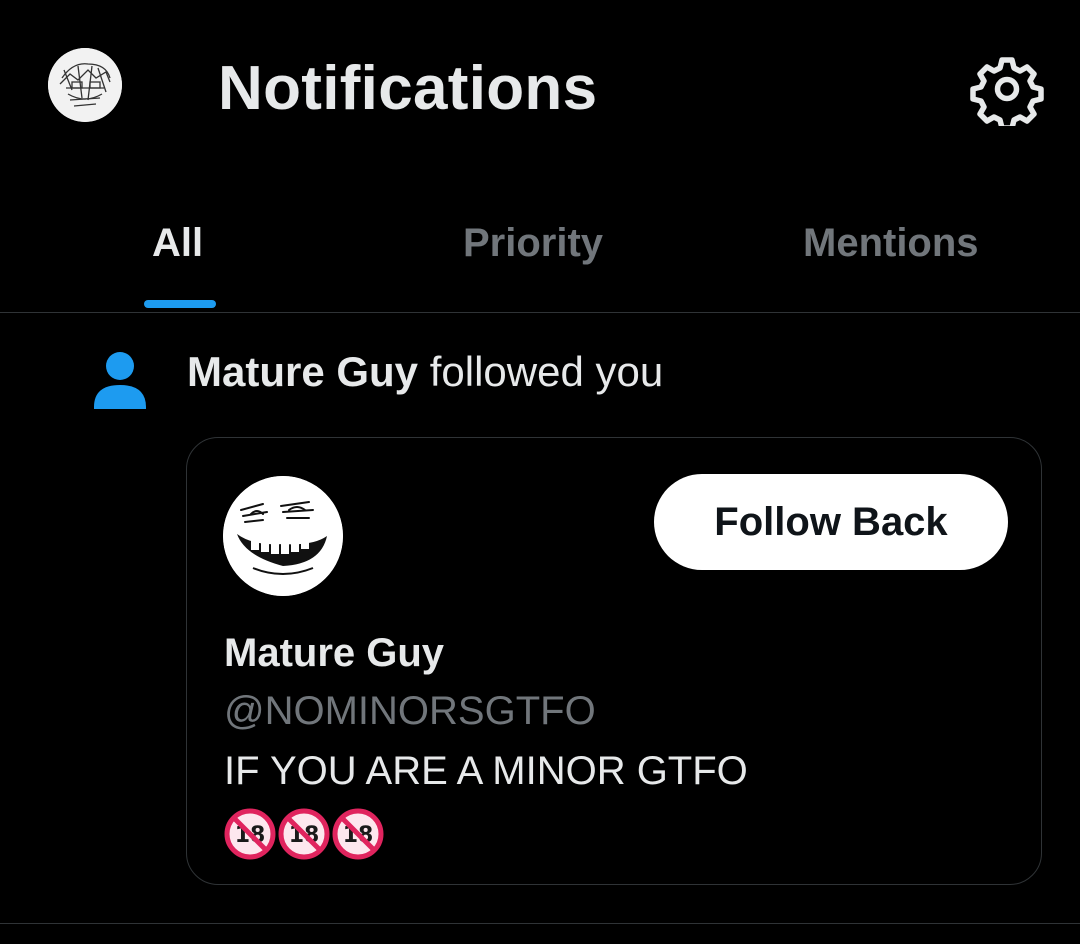 This screenshot has width=1080, height=944. I want to click on notification-text: Mature Guy followed you, so click(425, 372).